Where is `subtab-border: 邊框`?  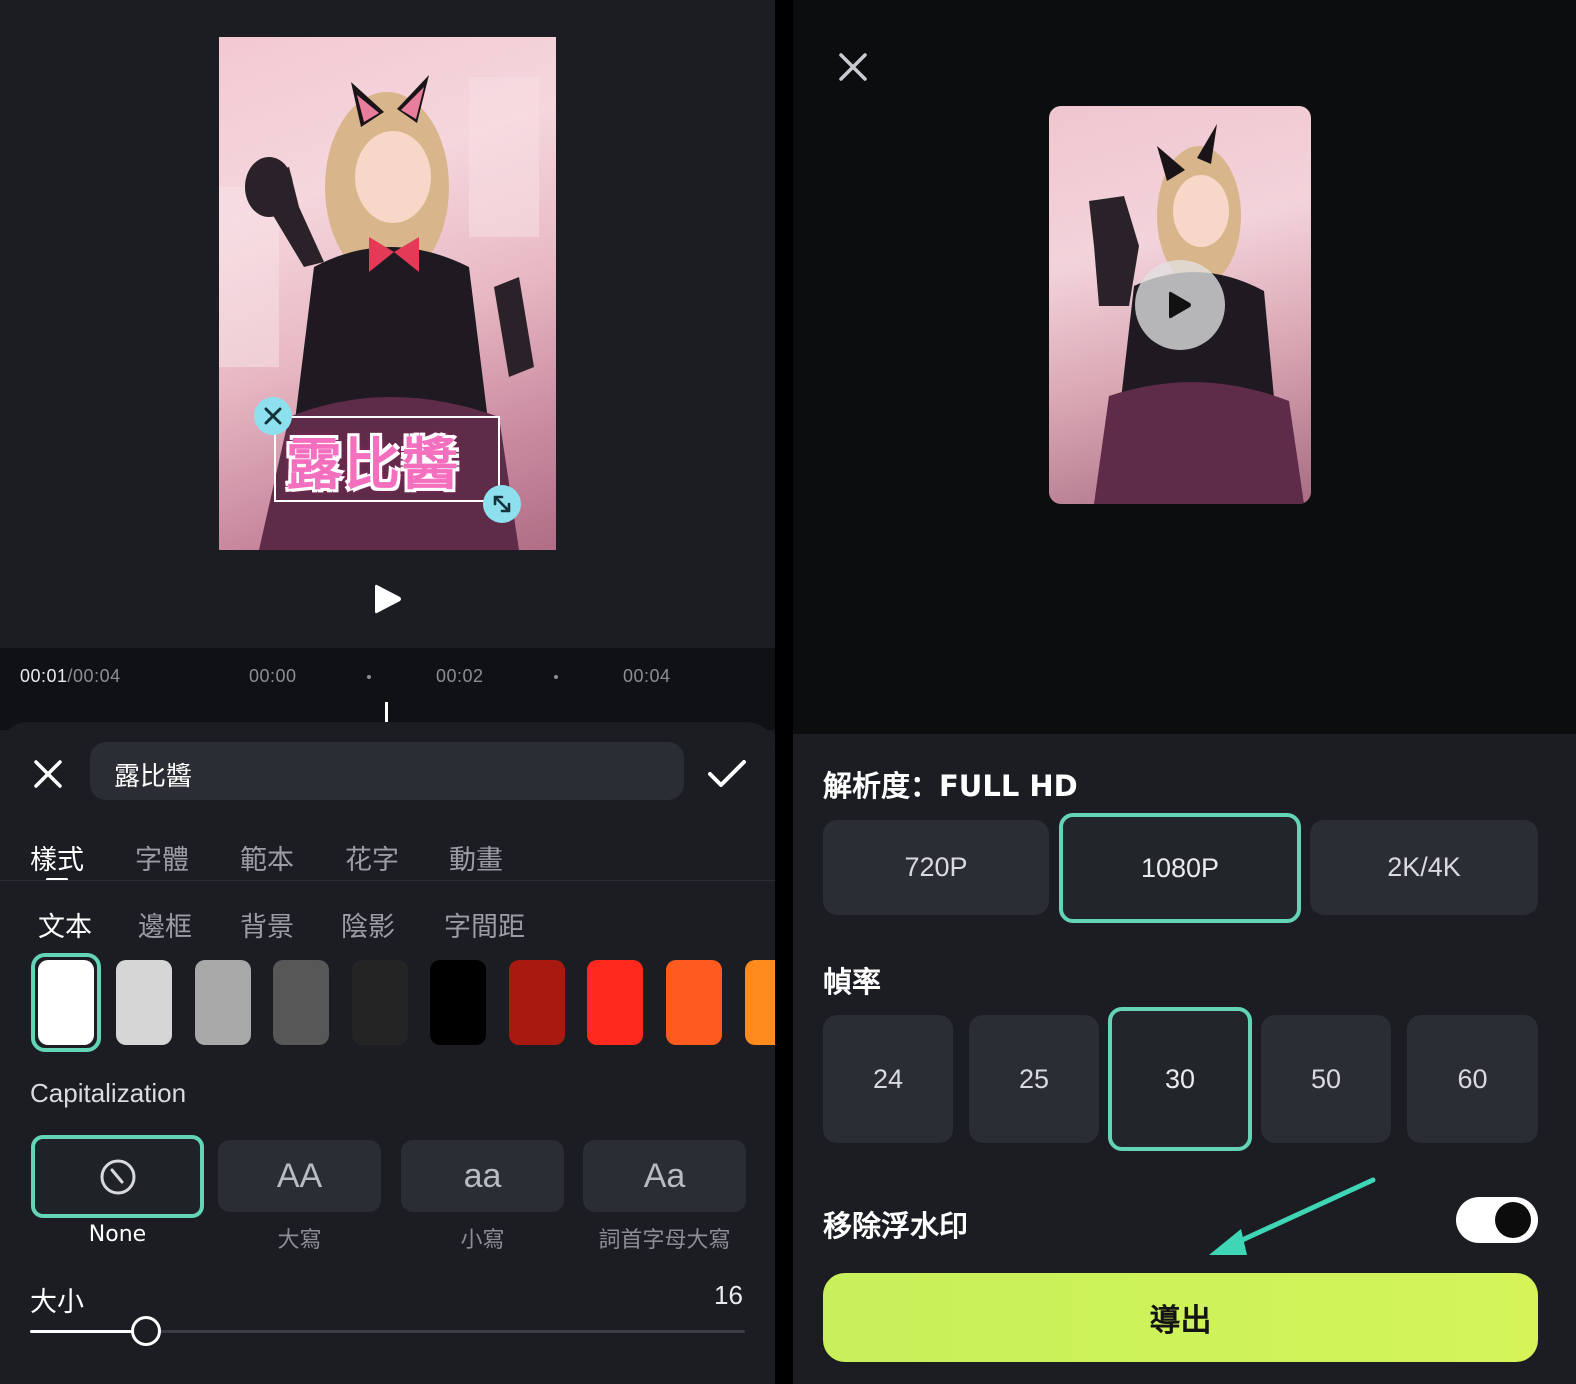 subtab-border: 邊框 is located at coordinates (165, 924).